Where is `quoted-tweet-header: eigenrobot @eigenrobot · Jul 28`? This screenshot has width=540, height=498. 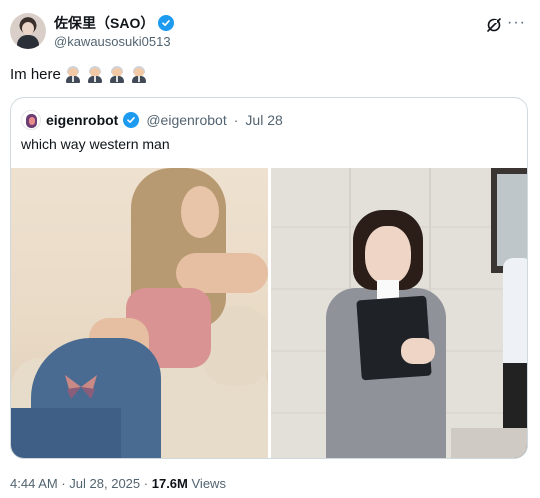
quoted-tweet-header: eigenrobot @eigenrobot · Jul 28 is located at coordinates (152, 120).